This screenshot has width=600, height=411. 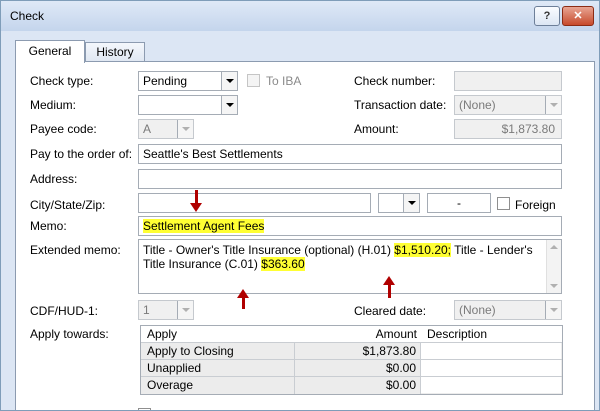 I want to click on amount-label: Amount:, so click(x=376, y=129).